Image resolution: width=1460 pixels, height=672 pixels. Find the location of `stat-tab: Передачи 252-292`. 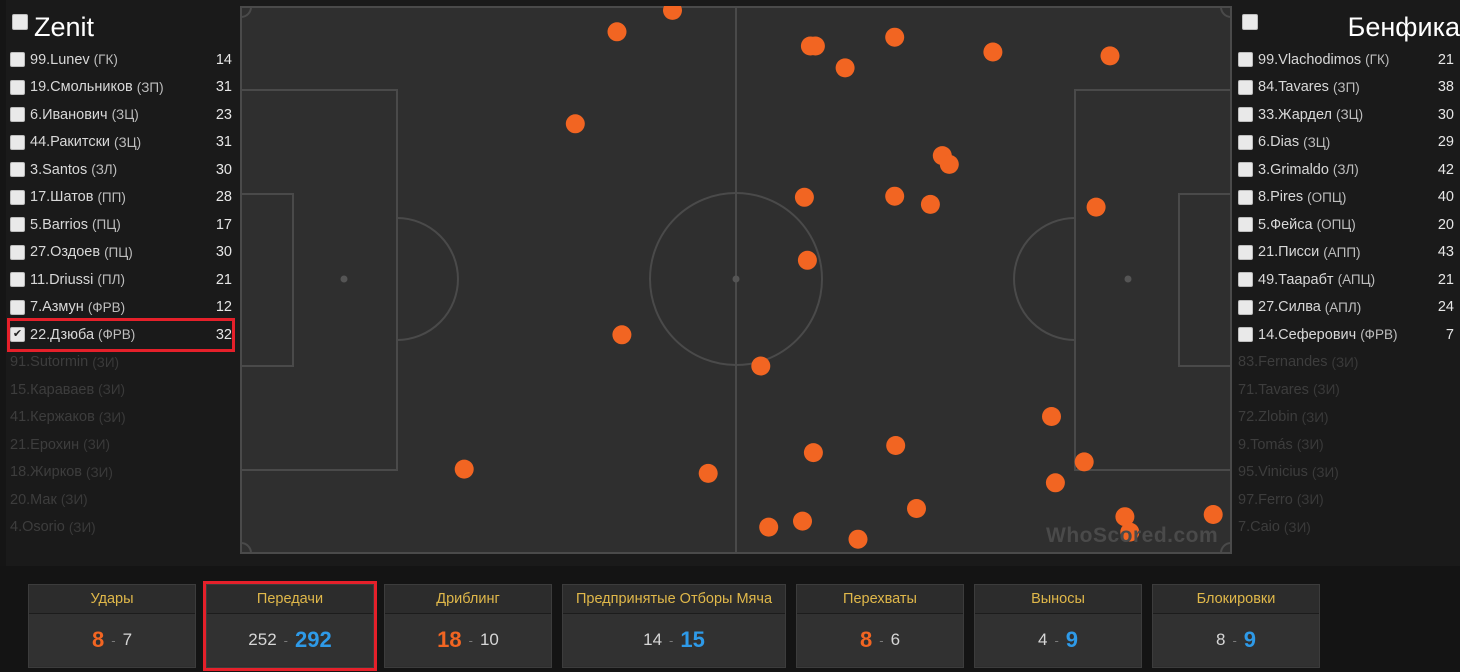

stat-tab: Передачи 252-292 is located at coordinates (290, 626).